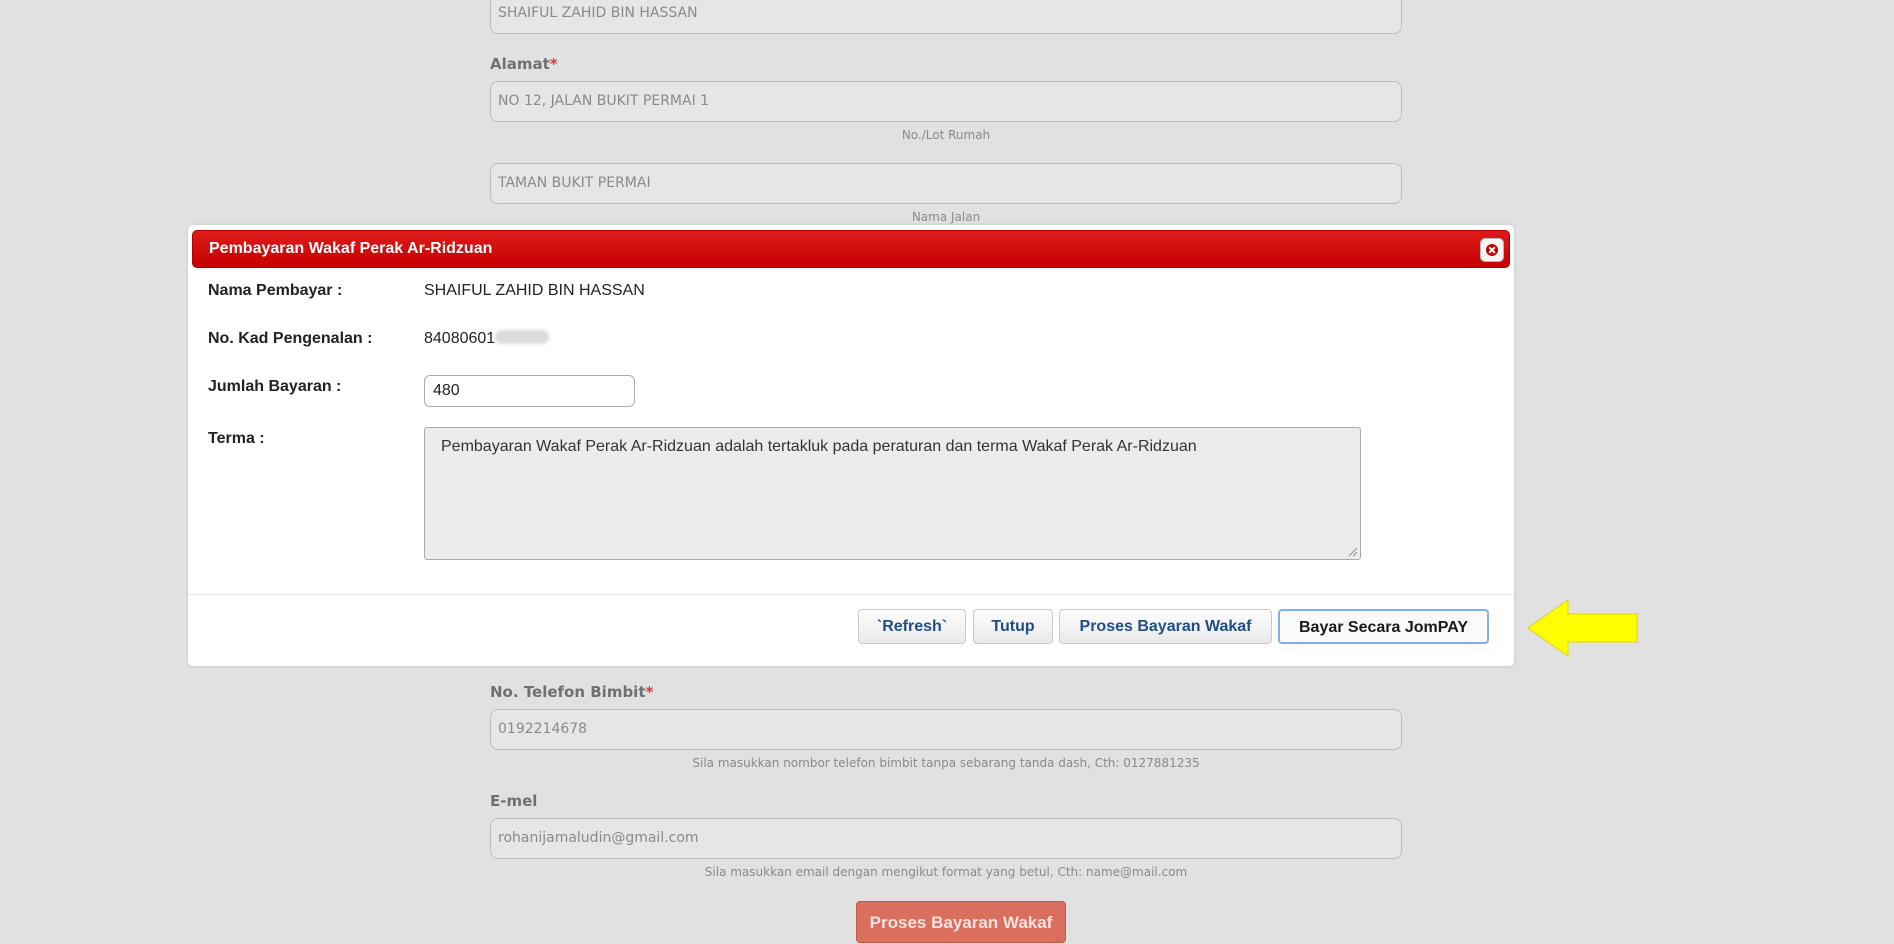  Describe the element at coordinates (514, 801) in the screenshot. I see `email-label: E-mel` at that location.